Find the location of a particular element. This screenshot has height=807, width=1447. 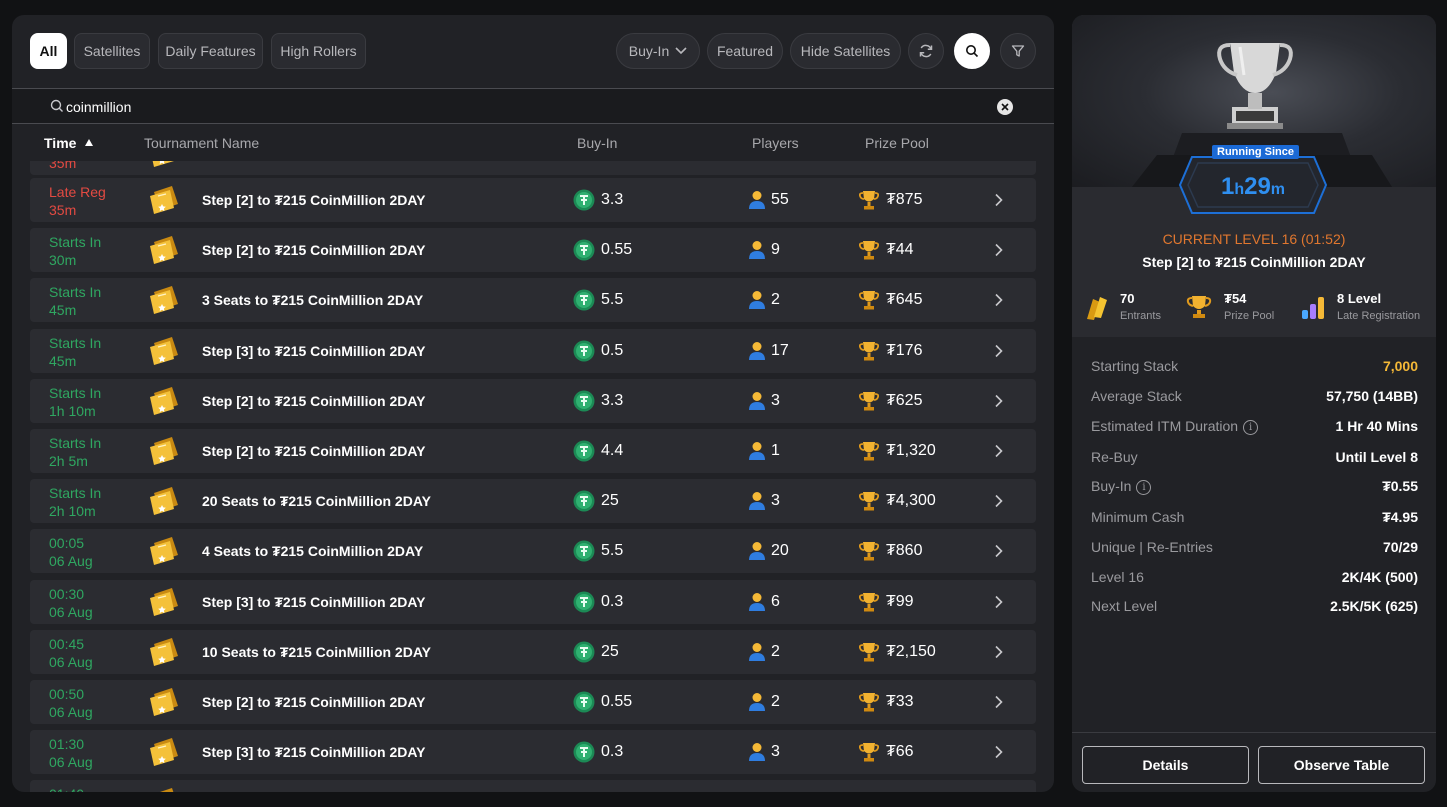

timer-hours-unit: h is located at coordinates (1239, 189).